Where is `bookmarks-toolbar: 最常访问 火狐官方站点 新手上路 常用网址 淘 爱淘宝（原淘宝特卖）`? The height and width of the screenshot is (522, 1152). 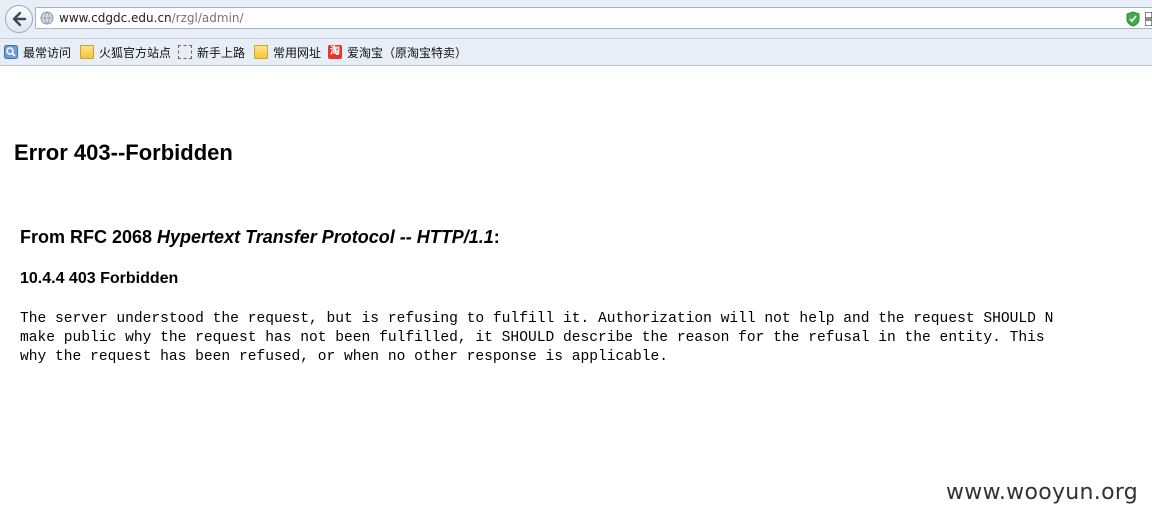
bookmarks-toolbar: 最常访问 火狐官方站点 新手上路 常用网址 淘 爱淘宝（原淘宝特卖） is located at coordinates (576, 52).